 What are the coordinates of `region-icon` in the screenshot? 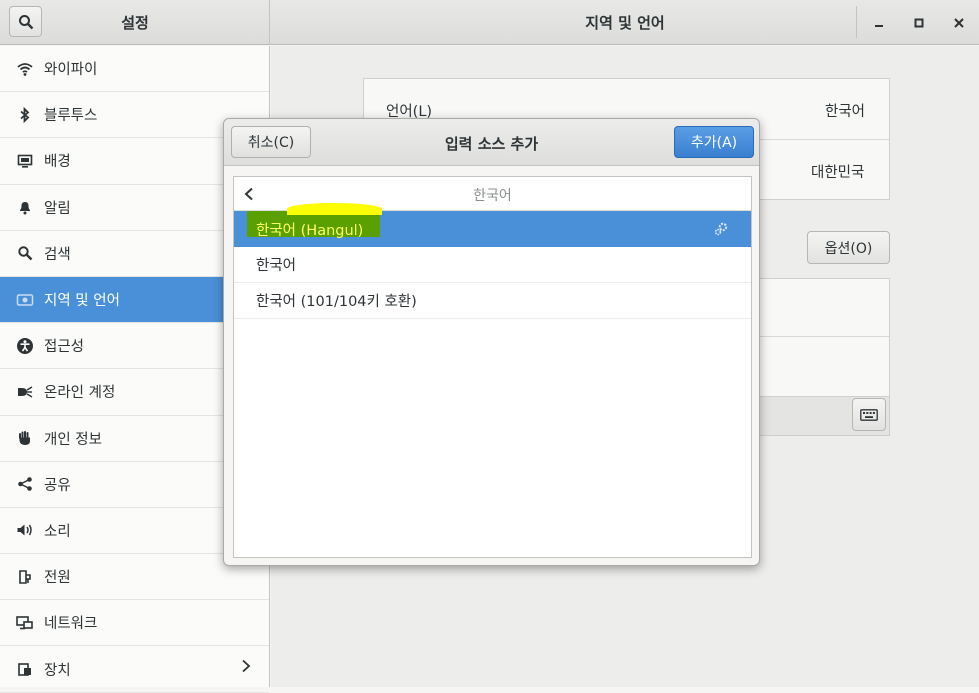 It's located at (25, 300).